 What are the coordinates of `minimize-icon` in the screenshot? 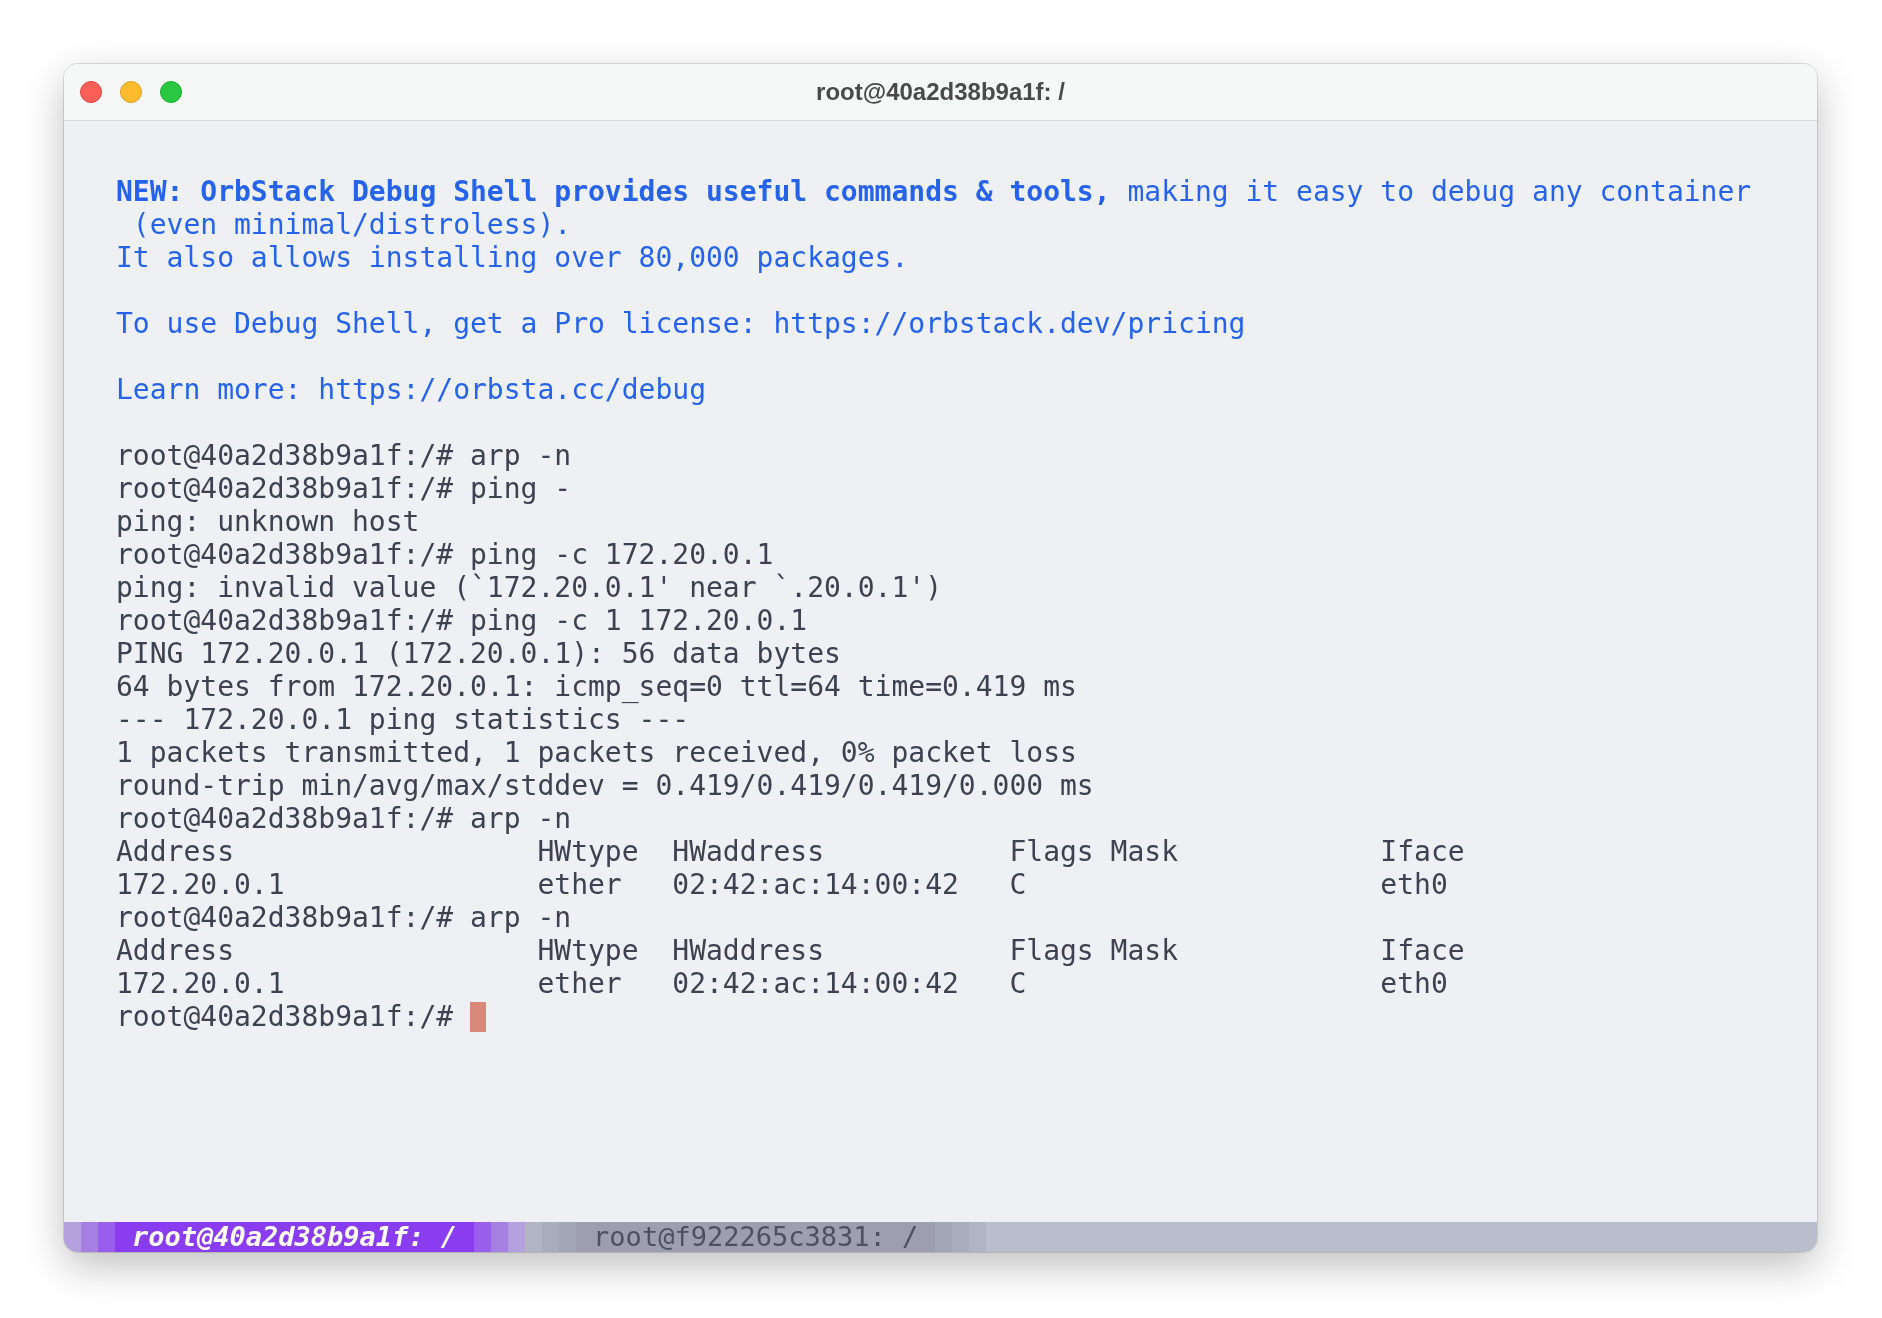 It's located at (131, 92).